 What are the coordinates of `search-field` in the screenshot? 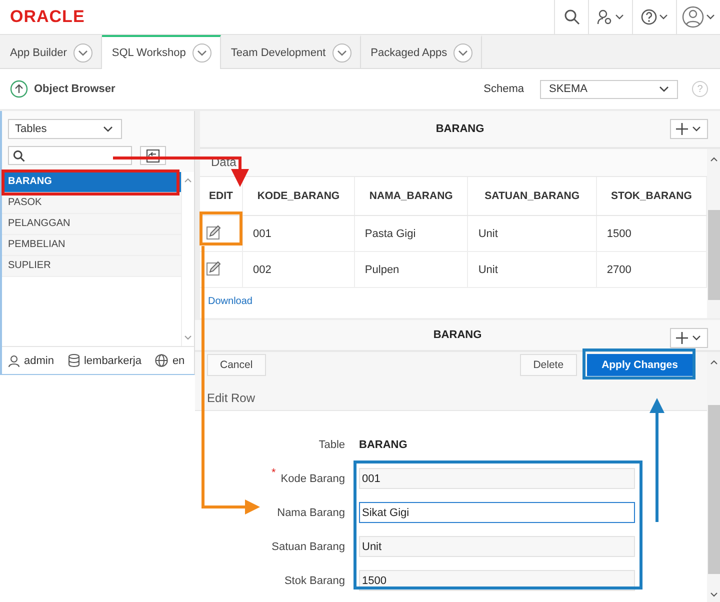 It's located at (70, 155).